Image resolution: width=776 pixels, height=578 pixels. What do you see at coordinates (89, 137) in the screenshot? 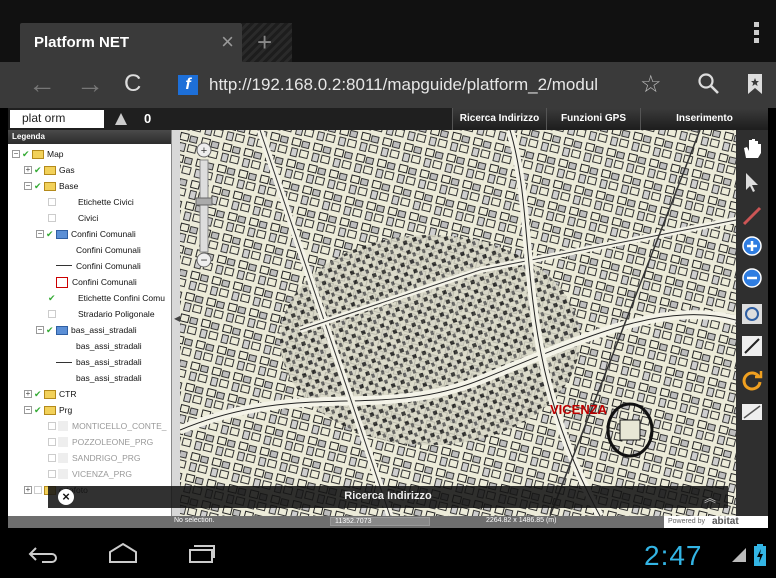
I see `legend-title: Legenda` at bounding box center [89, 137].